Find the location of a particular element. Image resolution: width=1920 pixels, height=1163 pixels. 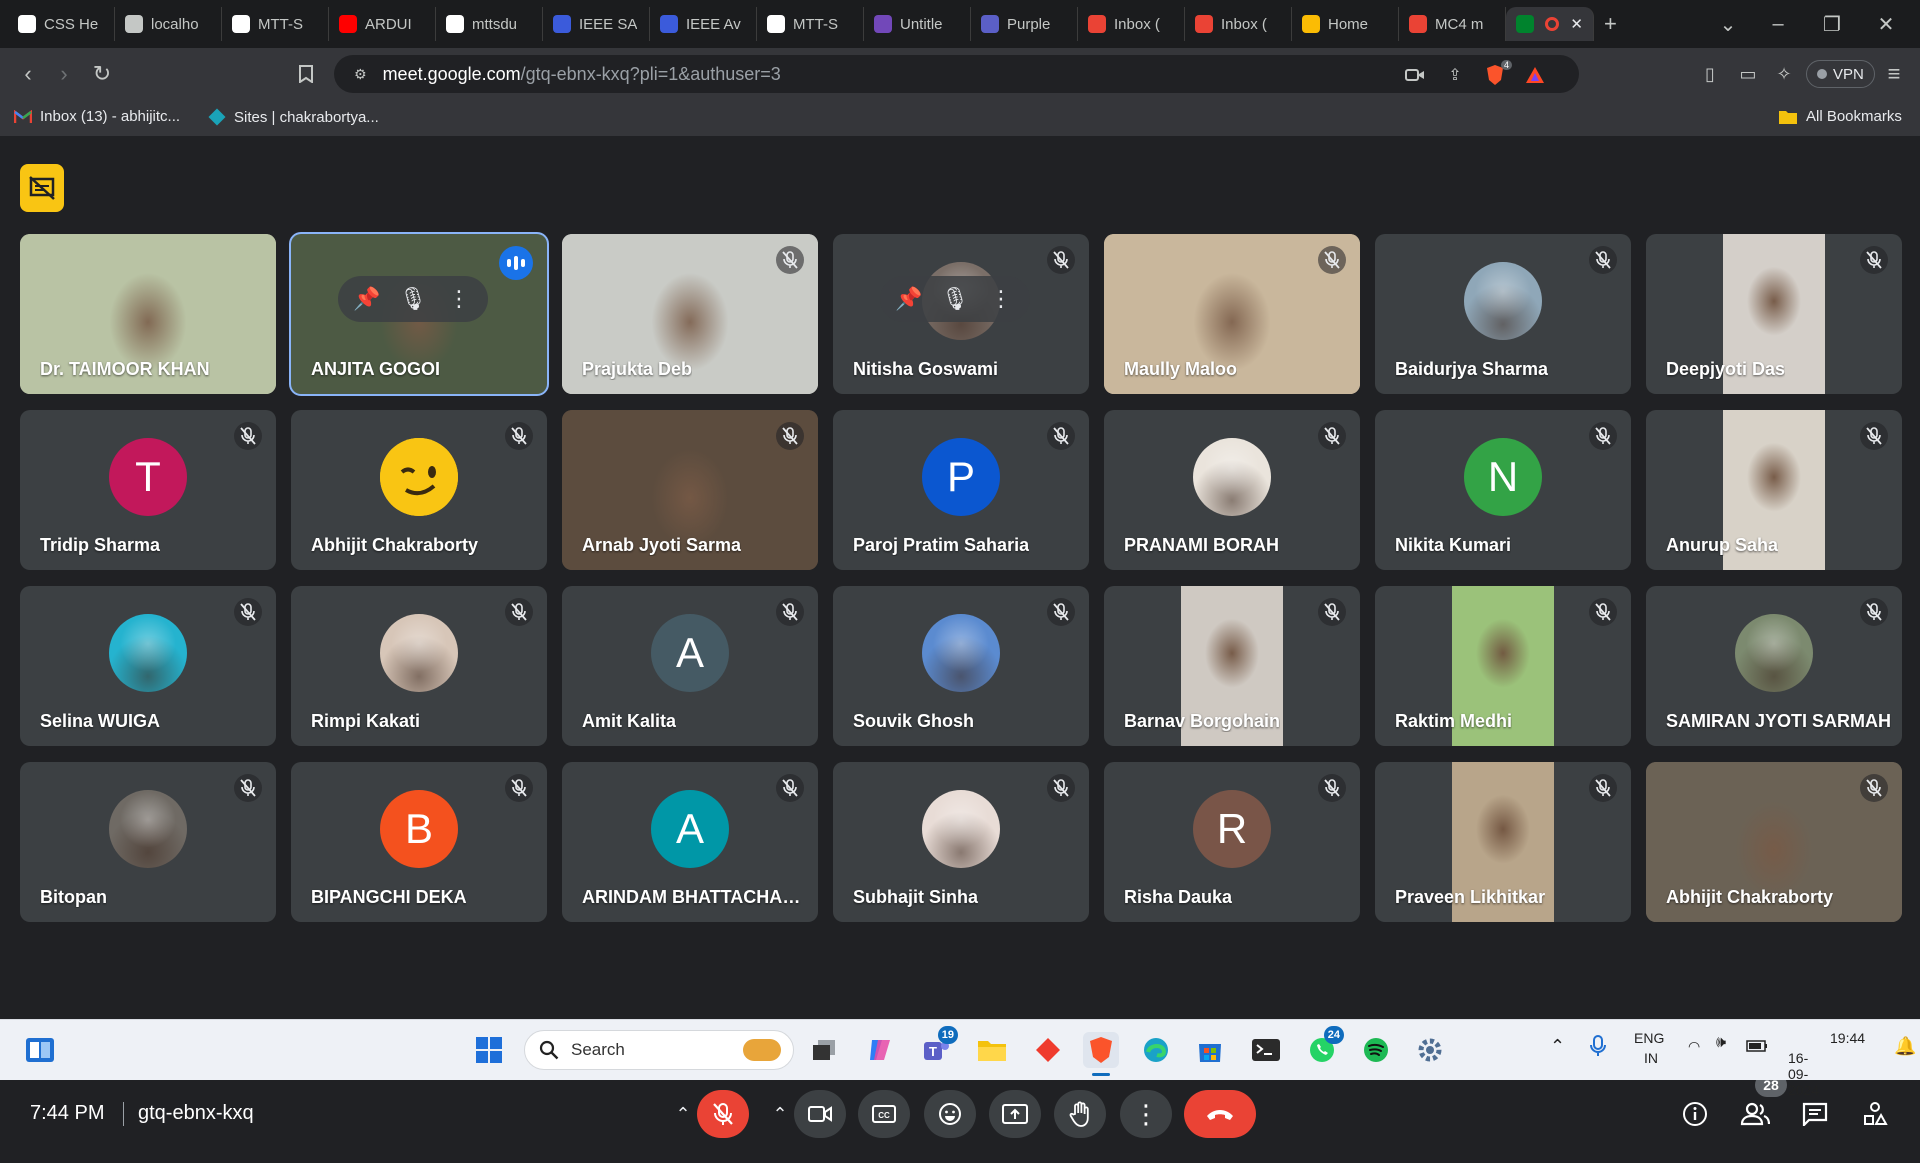

participant-tile: T Tridip Sharma is located at coordinates (148, 490).